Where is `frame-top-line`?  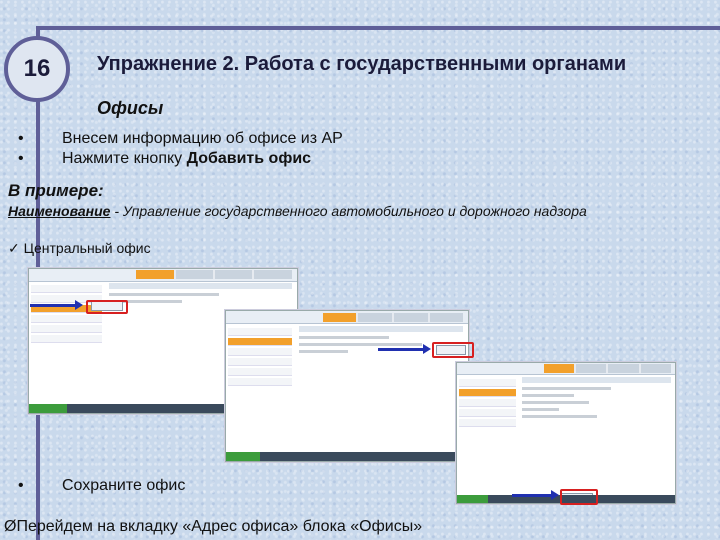 frame-top-line is located at coordinates (378, 28).